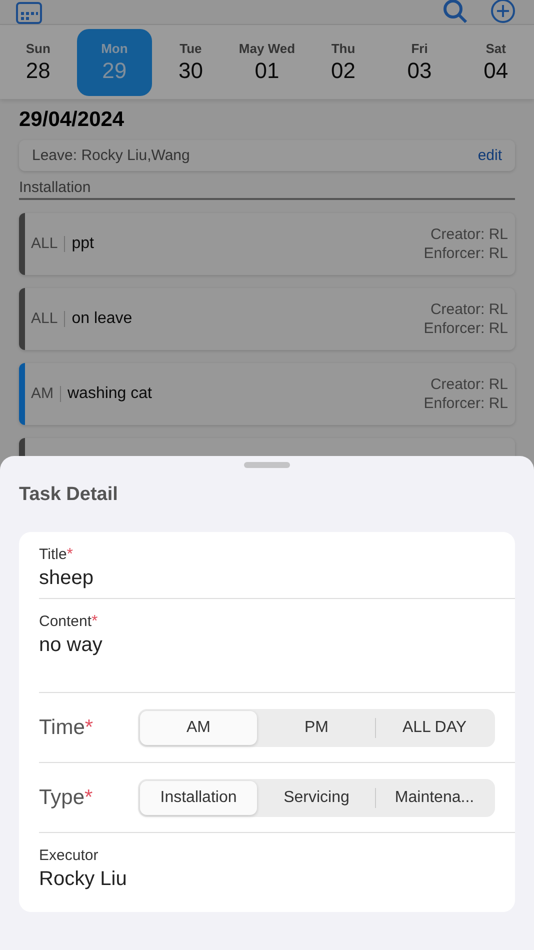  Describe the element at coordinates (103, 319) in the screenshot. I see `task-title: on leave` at that location.